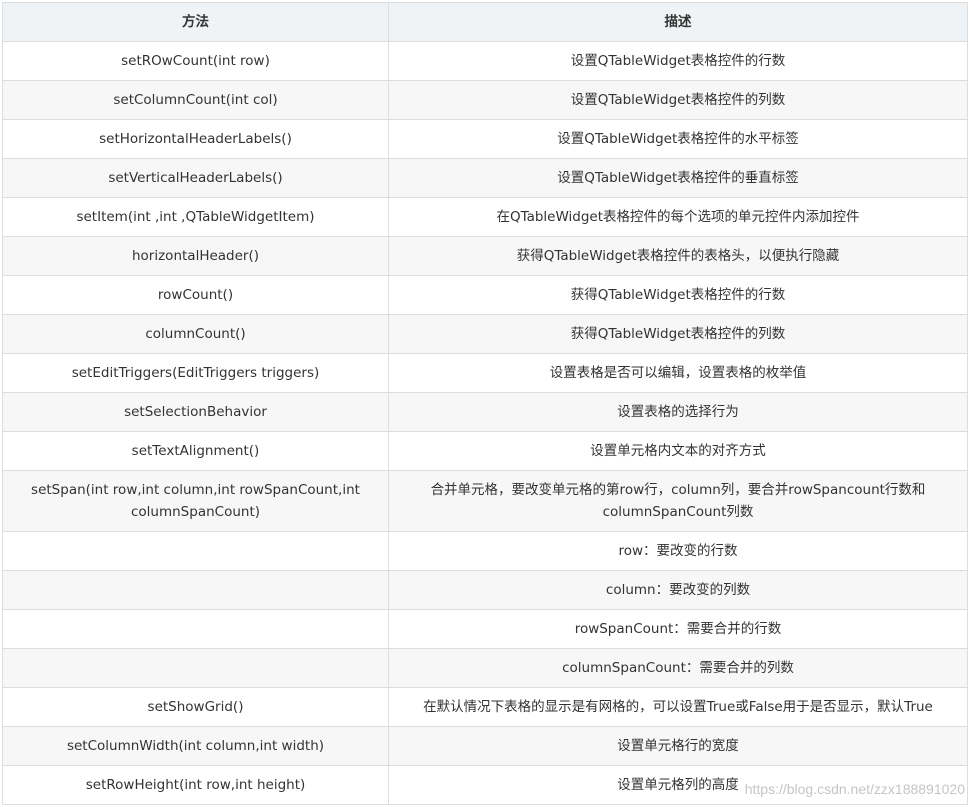 This screenshot has width=971, height=807. Describe the element at coordinates (678, 551) in the screenshot. I see `description-cell: row：要改变的行数` at that location.